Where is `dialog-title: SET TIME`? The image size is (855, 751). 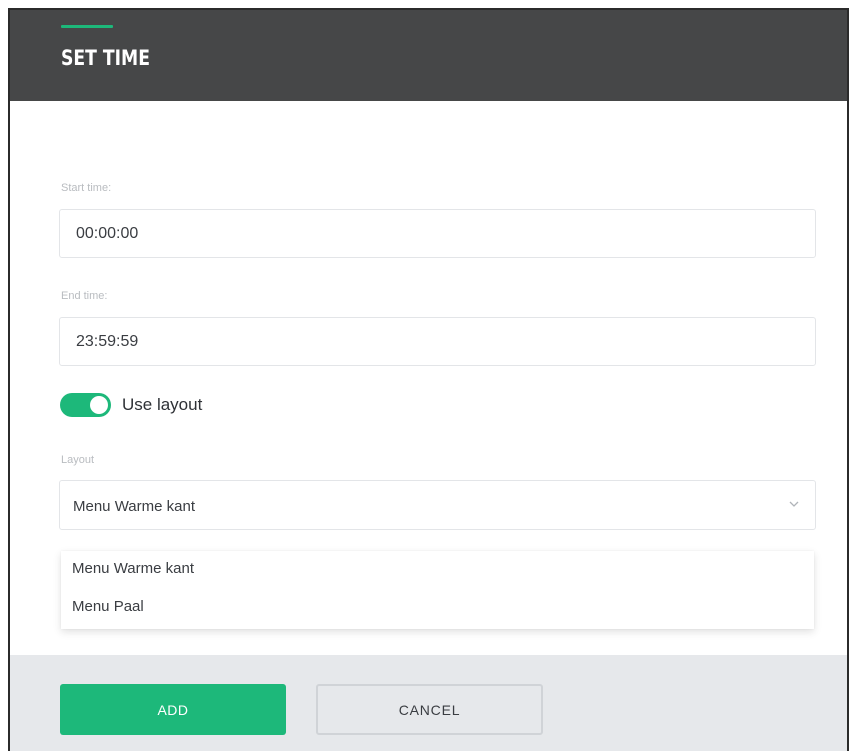 dialog-title: SET TIME is located at coordinates (105, 58).